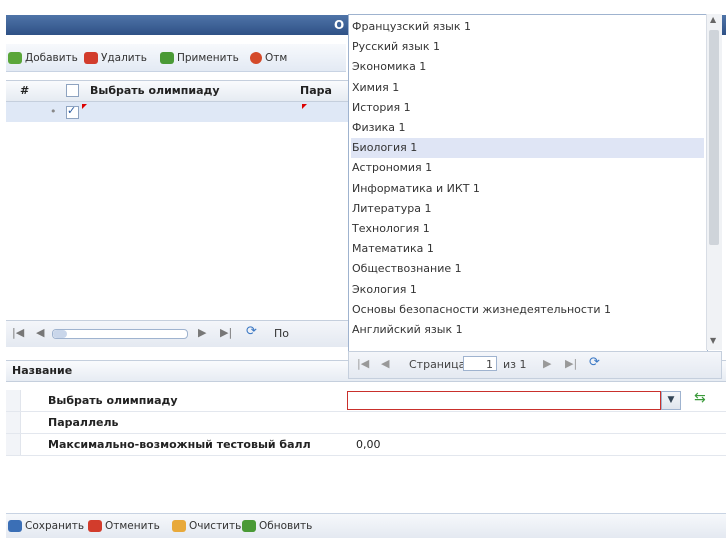 This screenshot has width=726, height=541. Describe the element at coordinates (411, 27) in the screenshot. I see `dropdown-option: Французский язык 1` at that location.